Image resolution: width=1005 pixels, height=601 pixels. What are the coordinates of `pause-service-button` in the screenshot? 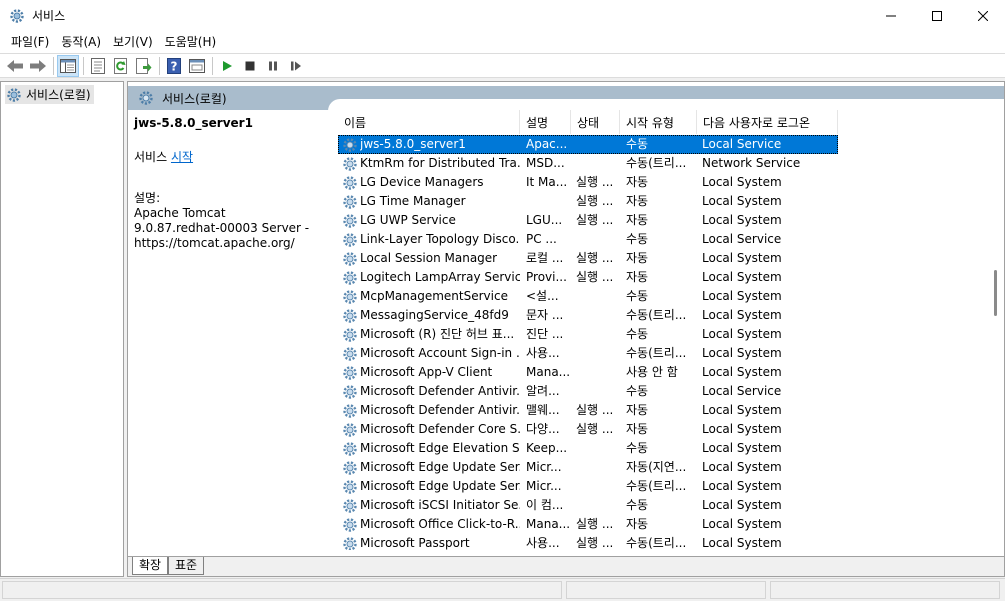 It's located at (273, 66).